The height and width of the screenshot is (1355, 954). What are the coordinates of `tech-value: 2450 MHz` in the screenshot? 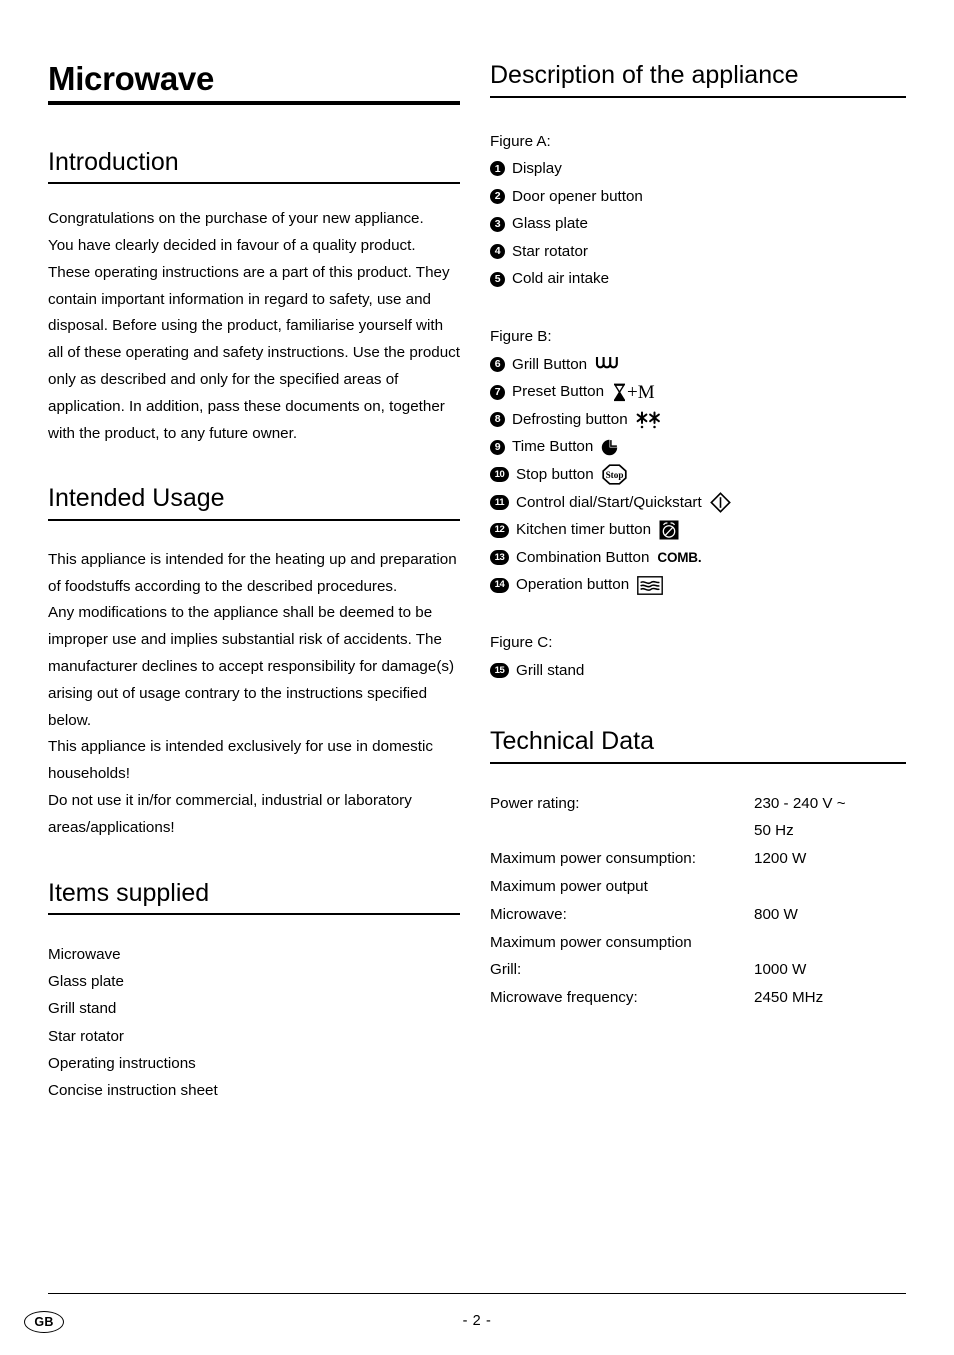 It's located at (789, 998).